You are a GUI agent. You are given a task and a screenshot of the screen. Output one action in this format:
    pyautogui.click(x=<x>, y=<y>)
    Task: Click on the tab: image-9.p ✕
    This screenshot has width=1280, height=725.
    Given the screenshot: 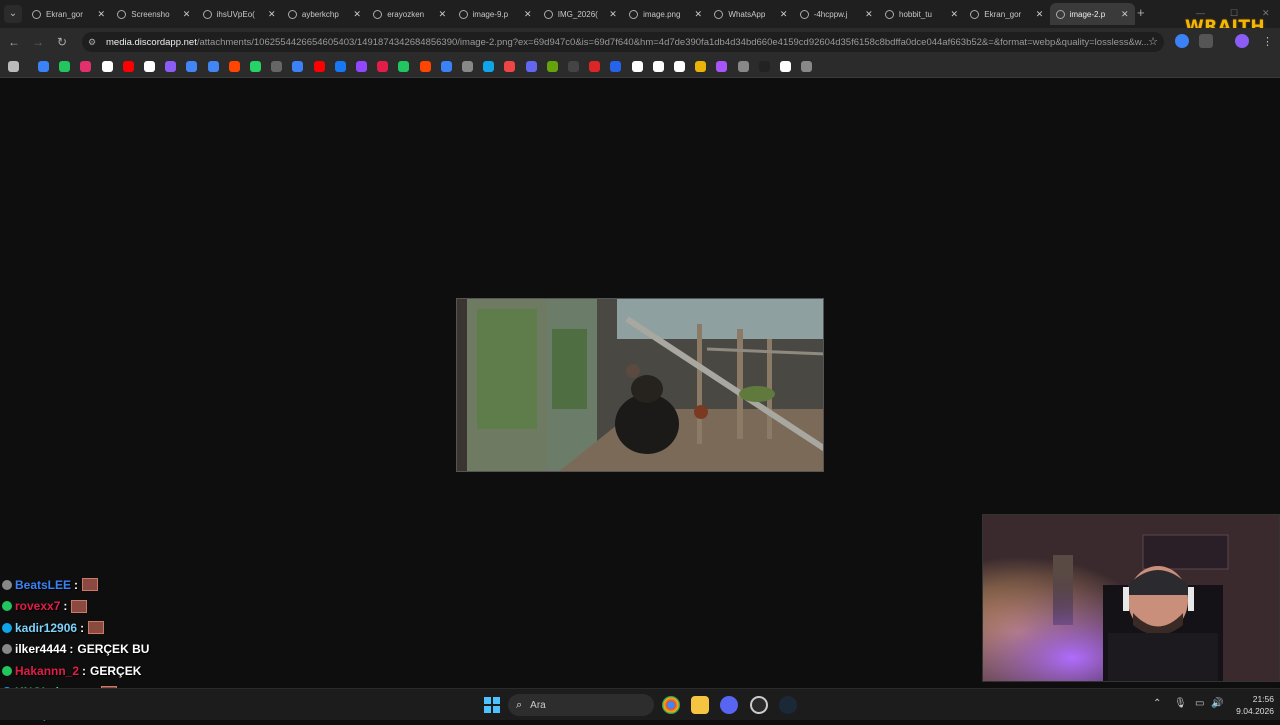 What is the action you would take?
    pyautogui.click(x=495, y=14)
    